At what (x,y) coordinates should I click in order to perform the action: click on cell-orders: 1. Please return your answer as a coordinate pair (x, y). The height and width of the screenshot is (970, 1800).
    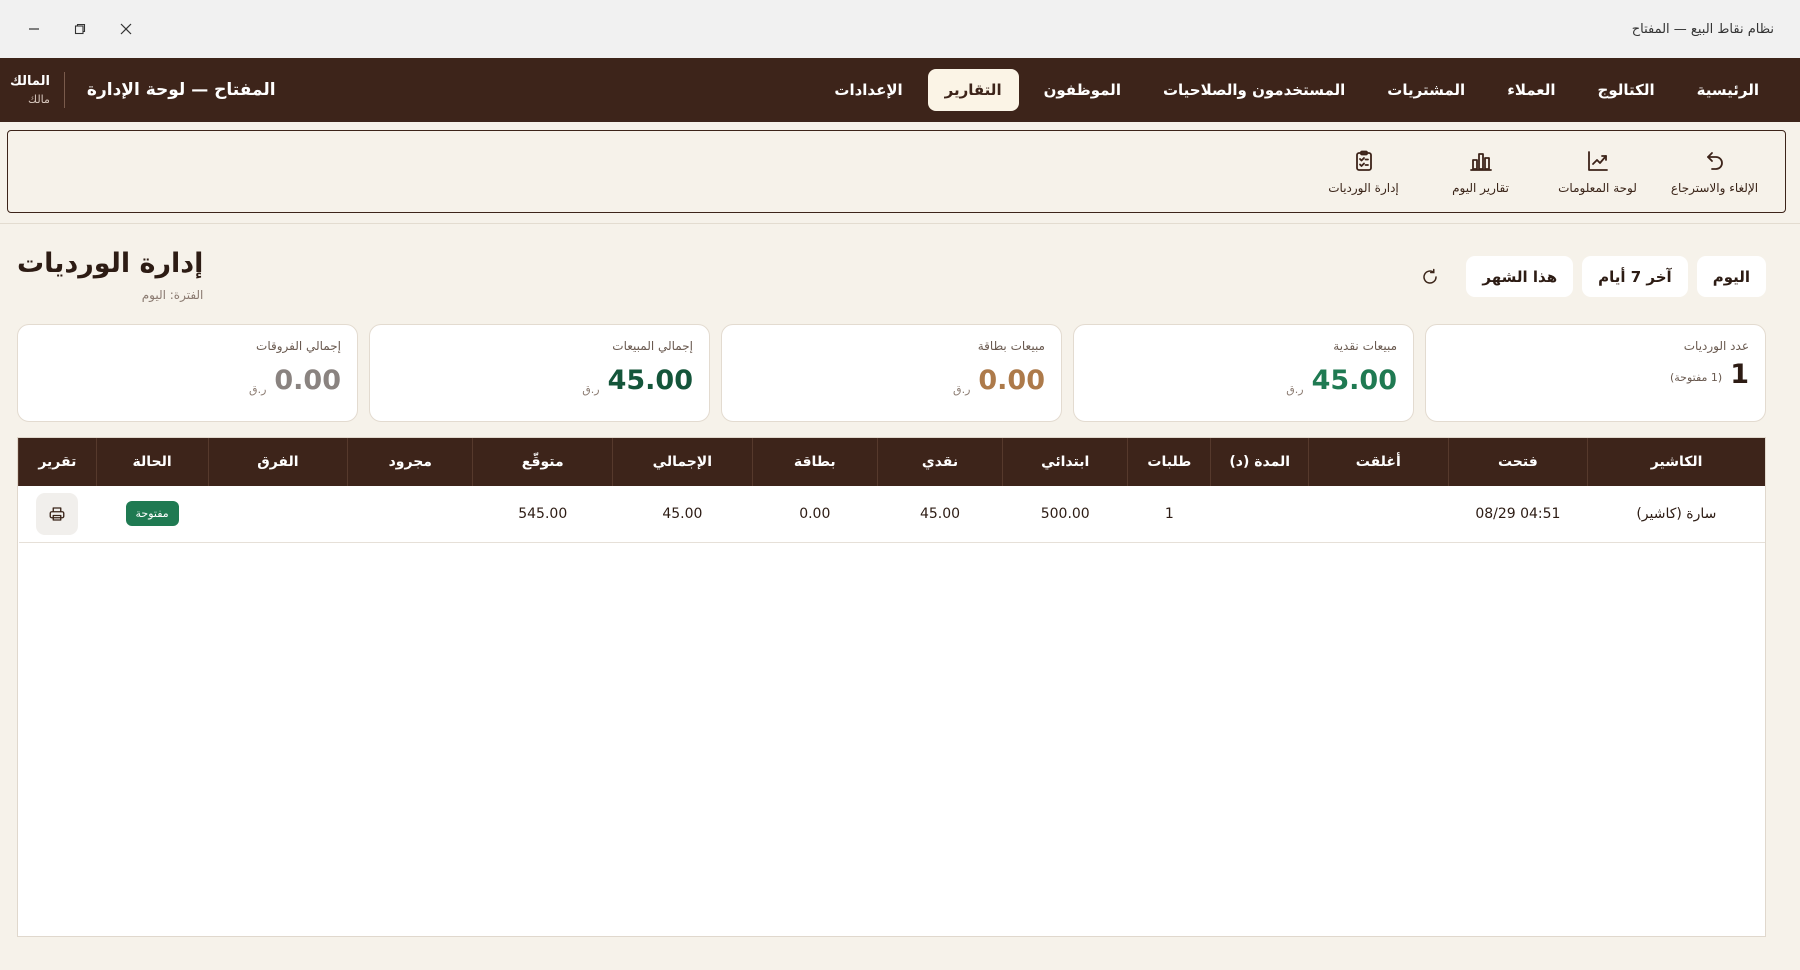
    Looking at the image, I should click on (1169, 514).